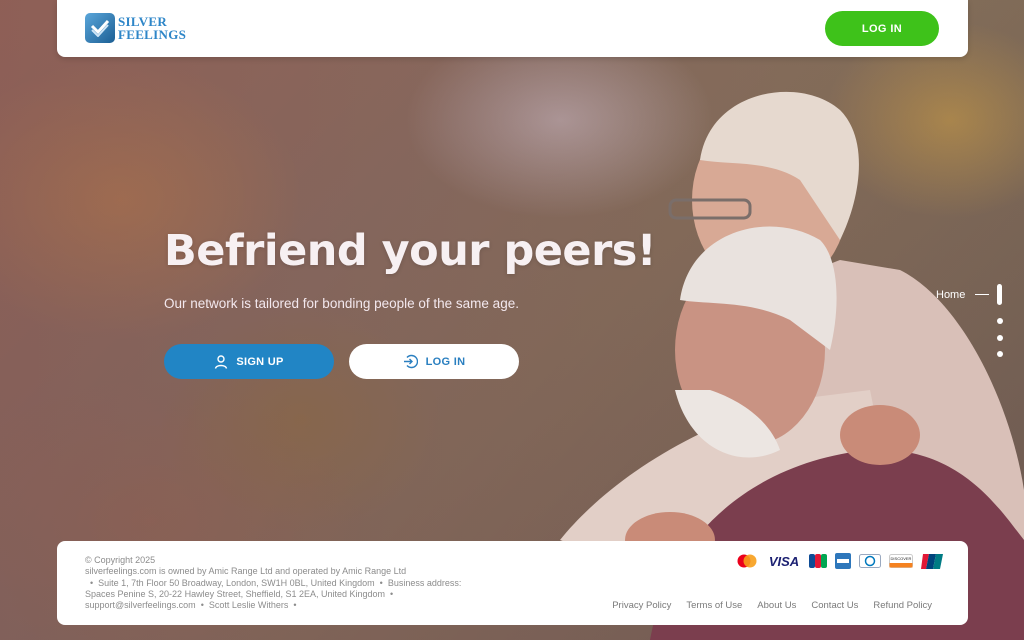  Describe the element at coordinates (445, 361) in the screenshot. I see `hero-login-label: LOG IN` at that location.